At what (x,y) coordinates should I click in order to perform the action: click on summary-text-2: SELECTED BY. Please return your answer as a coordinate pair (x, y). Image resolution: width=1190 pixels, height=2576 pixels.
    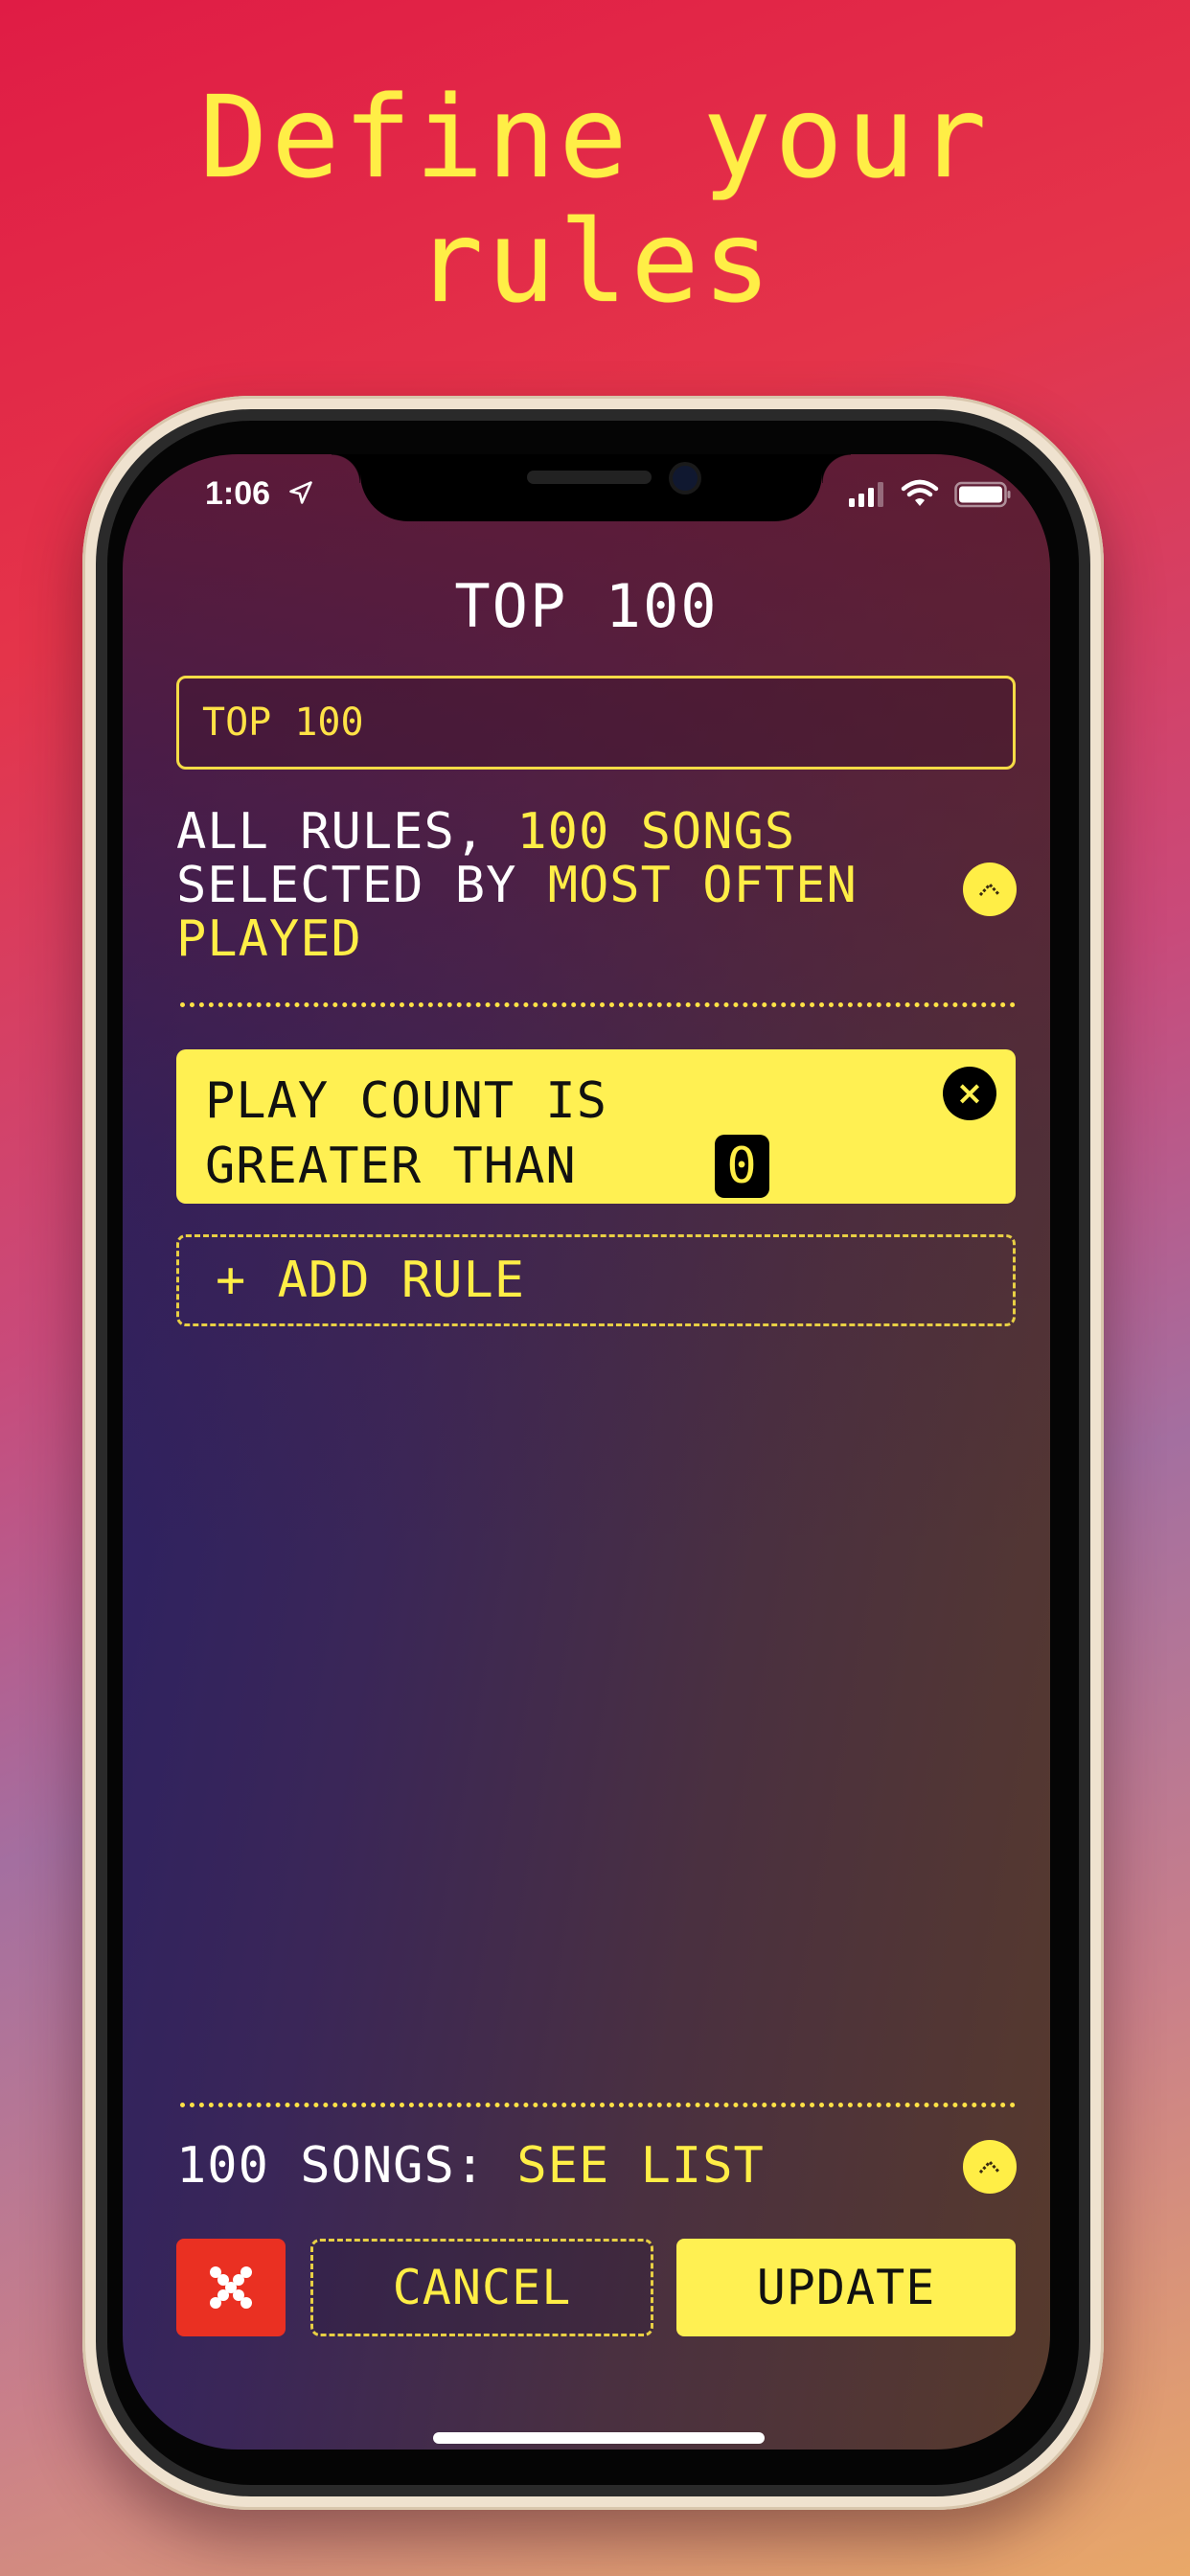
    Looking at the image, I should click on (362, 885).